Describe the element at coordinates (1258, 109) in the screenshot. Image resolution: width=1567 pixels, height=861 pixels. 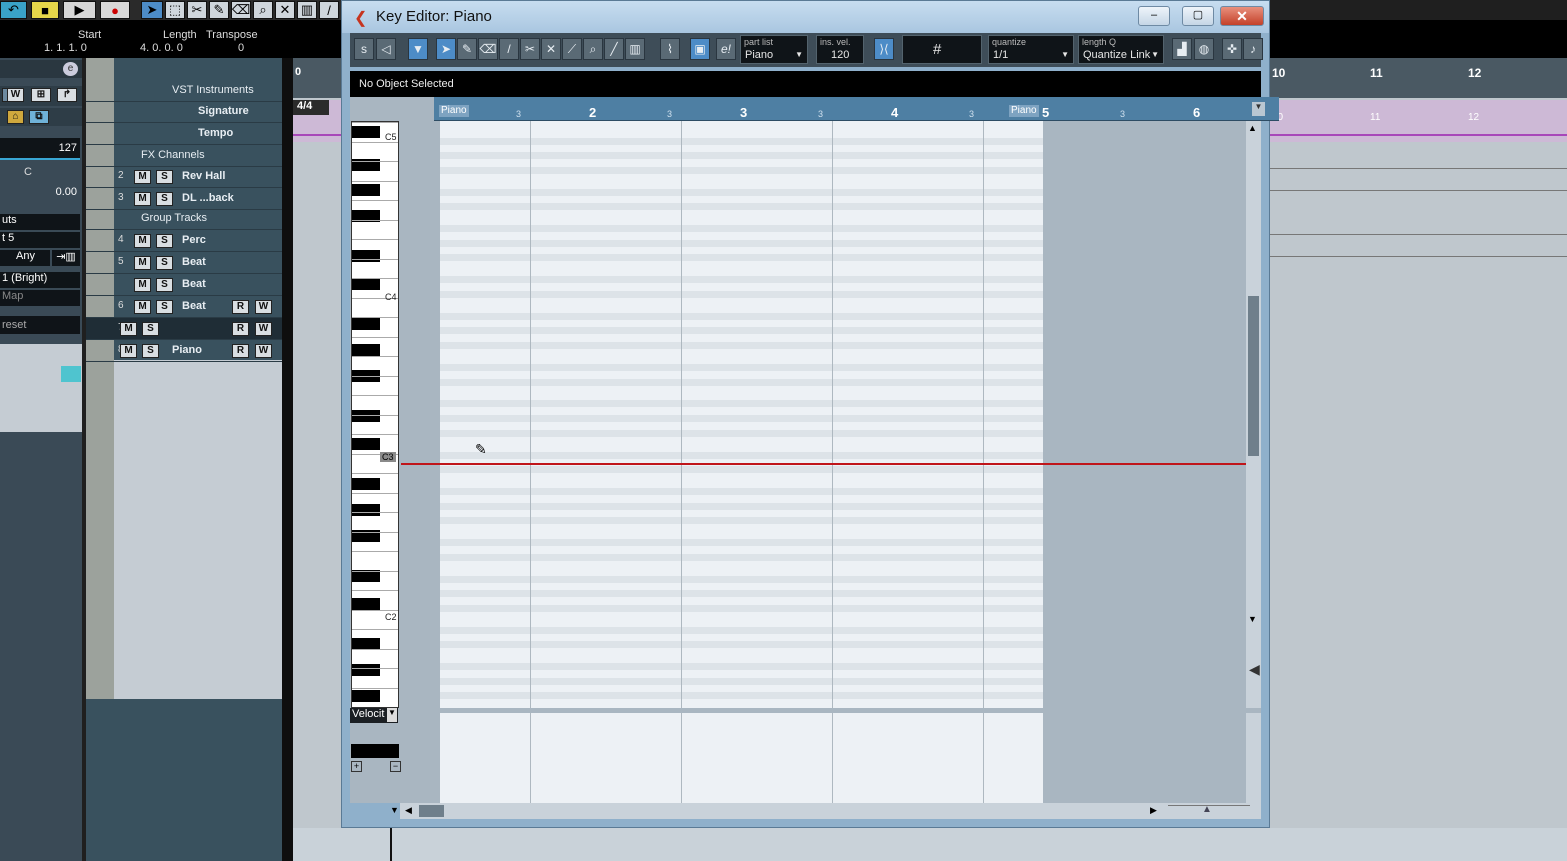
I see `ruler-menu-icon: ▼` at that location.